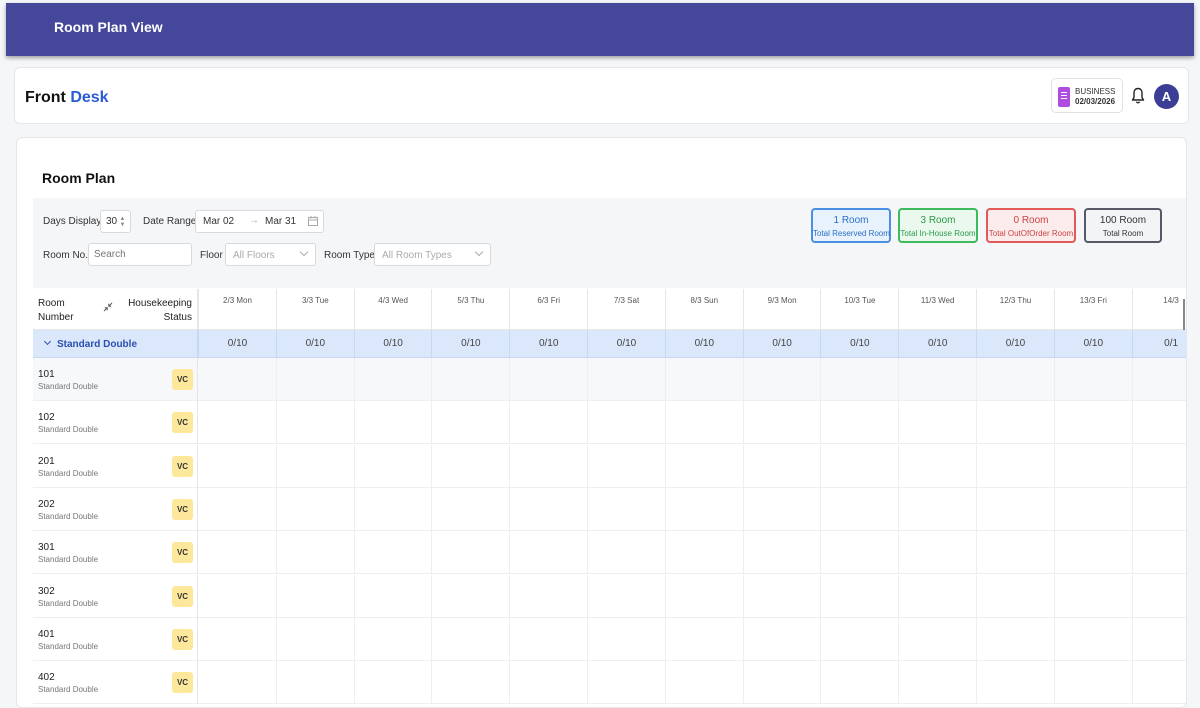  What do you see at coordinates (68, 386) in the screenshot?
I see `room-type: Standard Double` at bounding box center [68, 386].